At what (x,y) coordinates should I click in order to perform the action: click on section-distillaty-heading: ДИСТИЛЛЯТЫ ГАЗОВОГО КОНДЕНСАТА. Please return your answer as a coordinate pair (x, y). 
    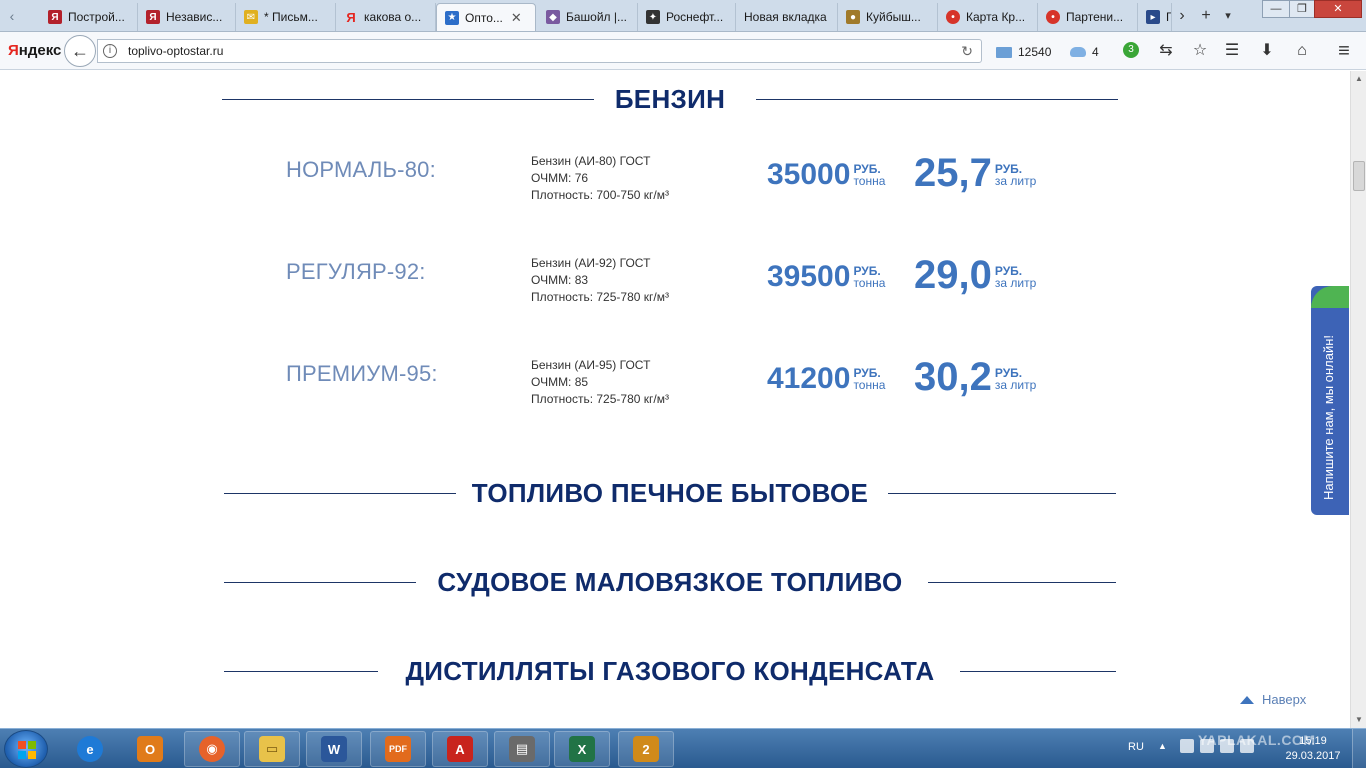
    Looking at the image, I should click on (670, 671).